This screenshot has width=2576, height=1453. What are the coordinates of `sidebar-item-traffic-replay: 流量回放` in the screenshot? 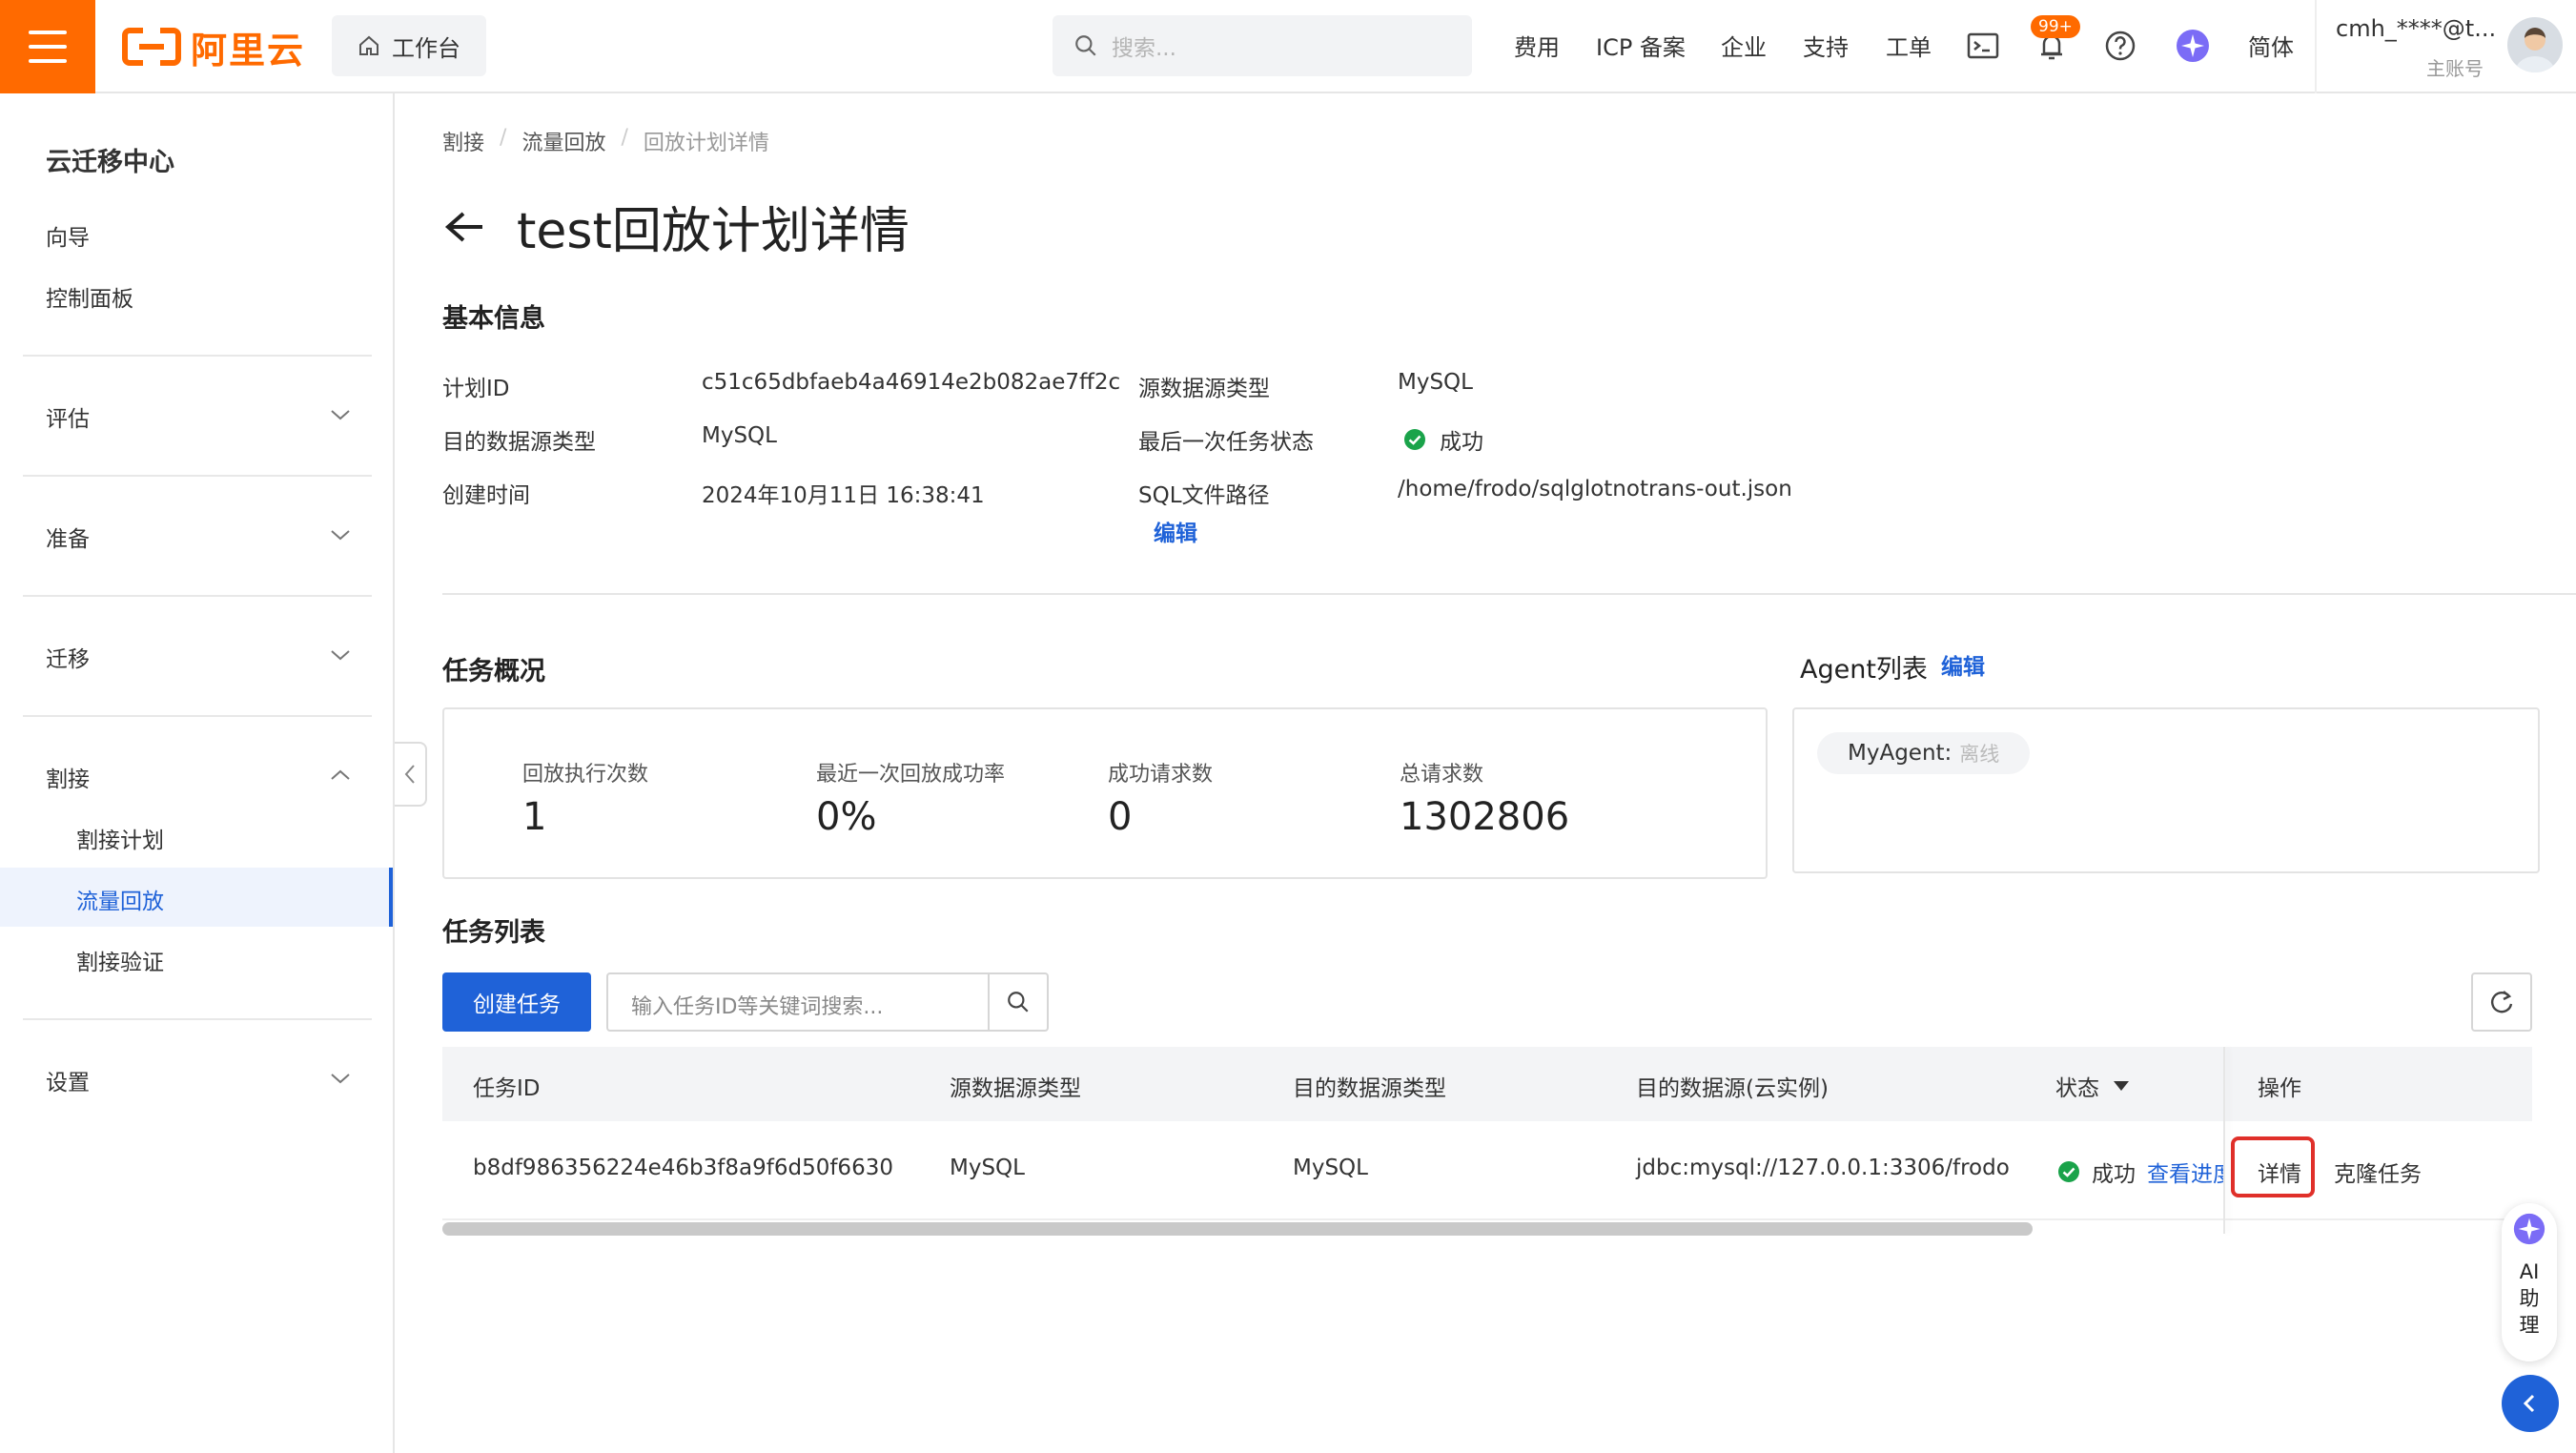 It's located at (120, 899).